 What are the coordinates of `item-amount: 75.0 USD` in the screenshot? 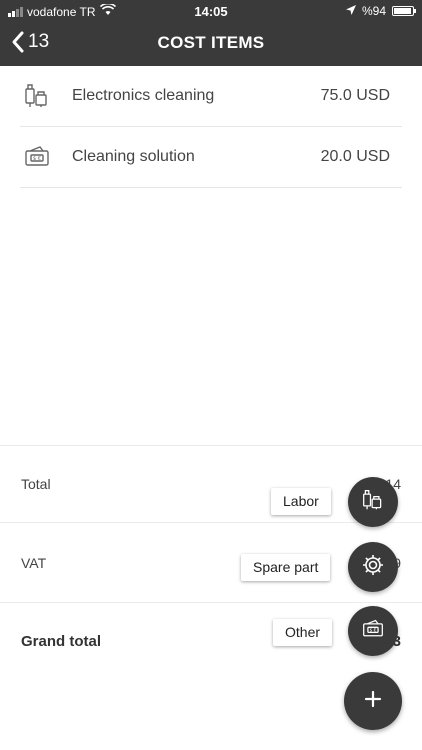 It's located at (355, 95).